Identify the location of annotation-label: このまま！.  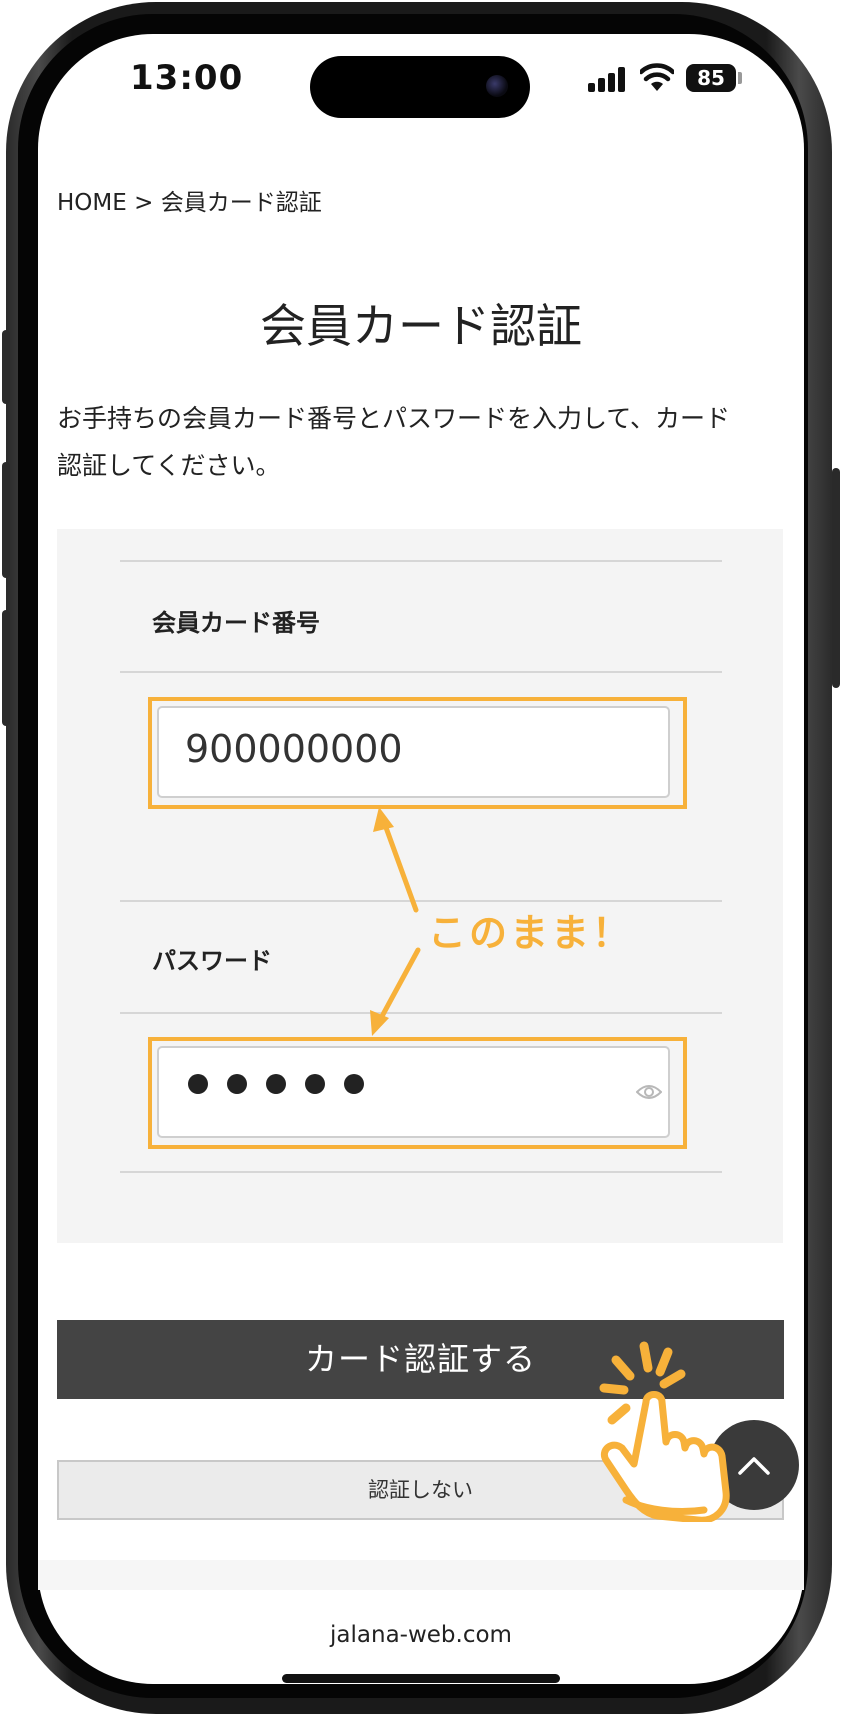
(531, 933).